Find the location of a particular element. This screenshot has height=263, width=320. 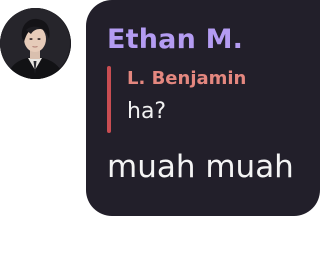

reply-text: ha? is located at coordinates (147, 111).